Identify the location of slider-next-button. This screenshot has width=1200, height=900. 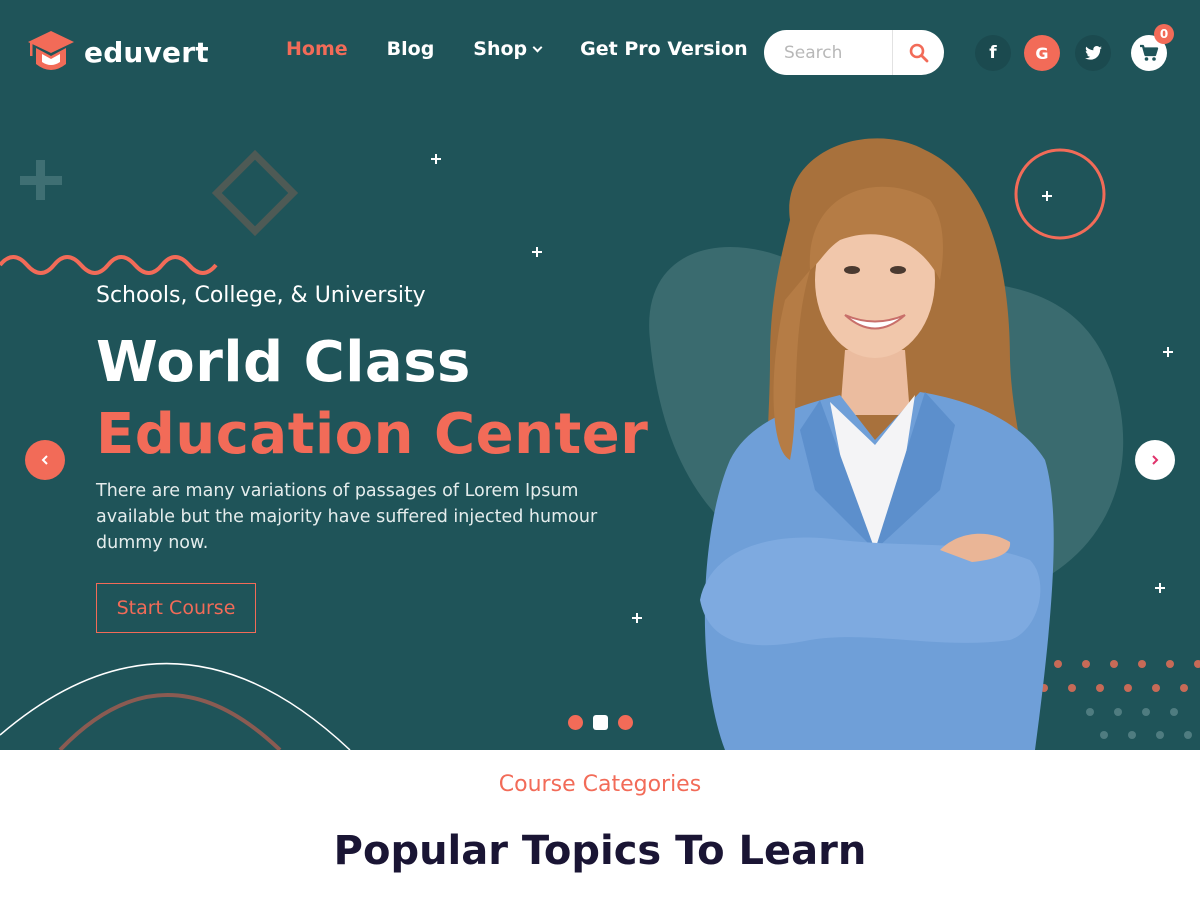
(1155, 460).